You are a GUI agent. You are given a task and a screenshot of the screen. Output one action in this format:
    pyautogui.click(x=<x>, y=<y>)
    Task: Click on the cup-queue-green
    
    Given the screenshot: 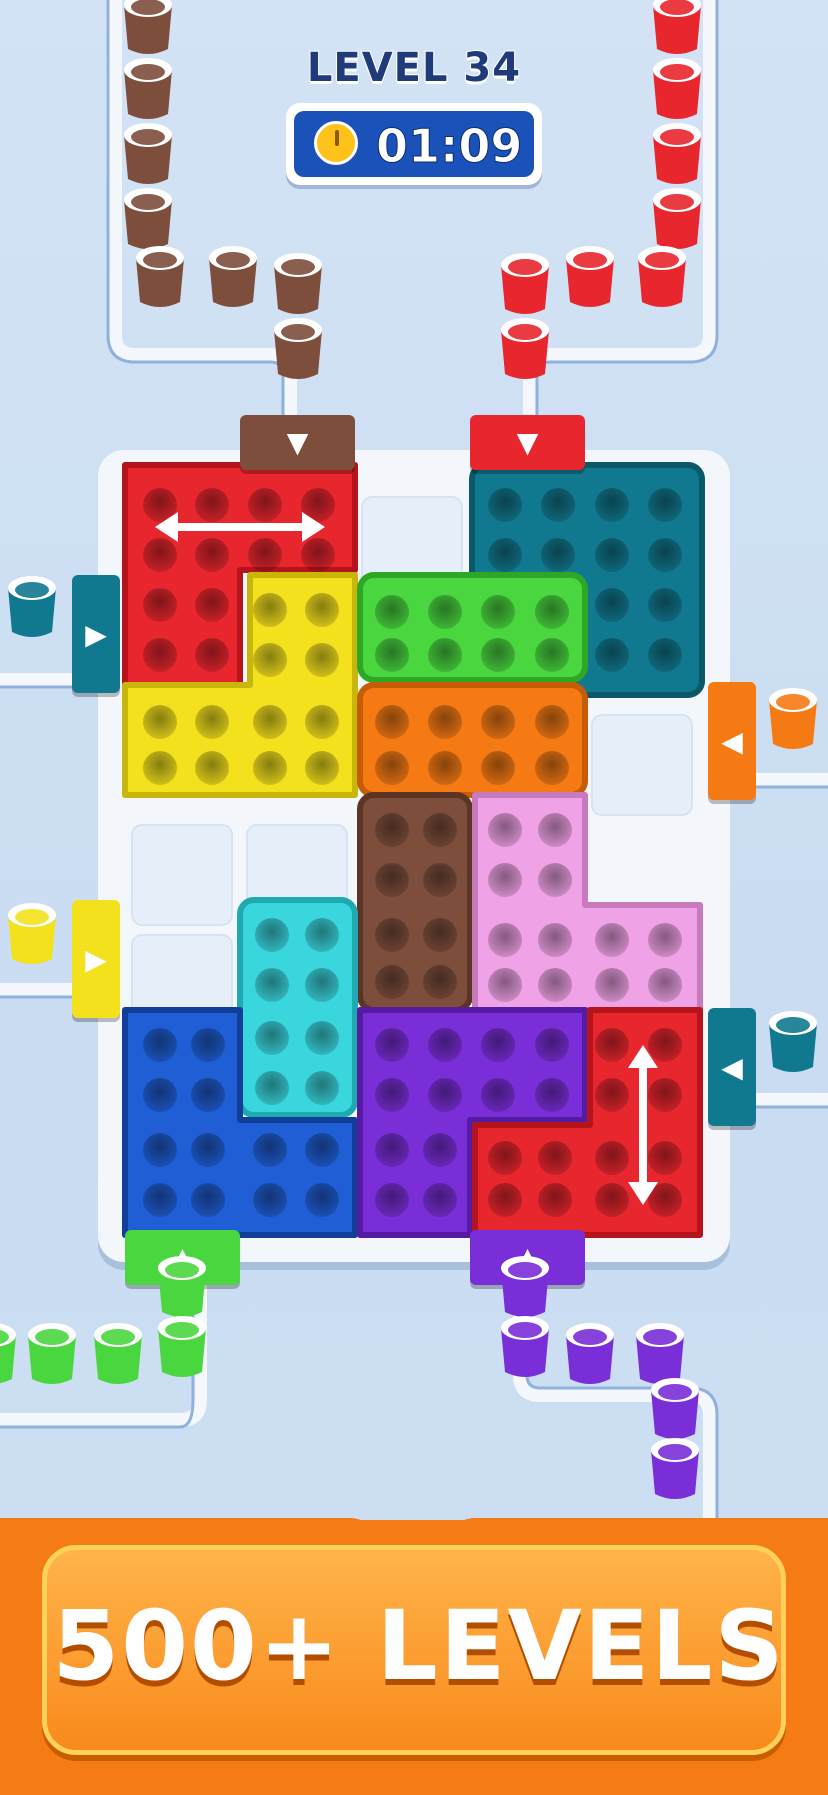 What is the action you would take?
    pyautogui.click(x=103, y=1320)
    